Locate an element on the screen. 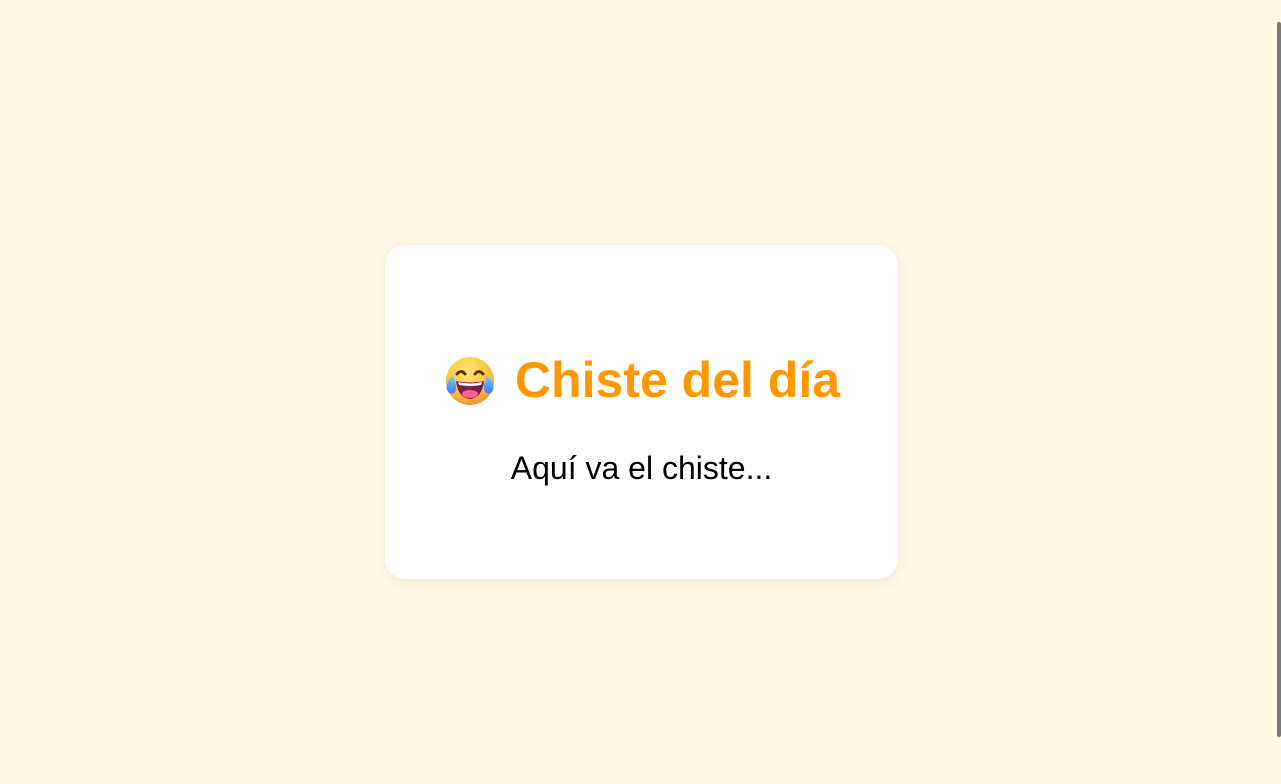  laughing-tears-emoji-icon is located at coordinates (470, 381).